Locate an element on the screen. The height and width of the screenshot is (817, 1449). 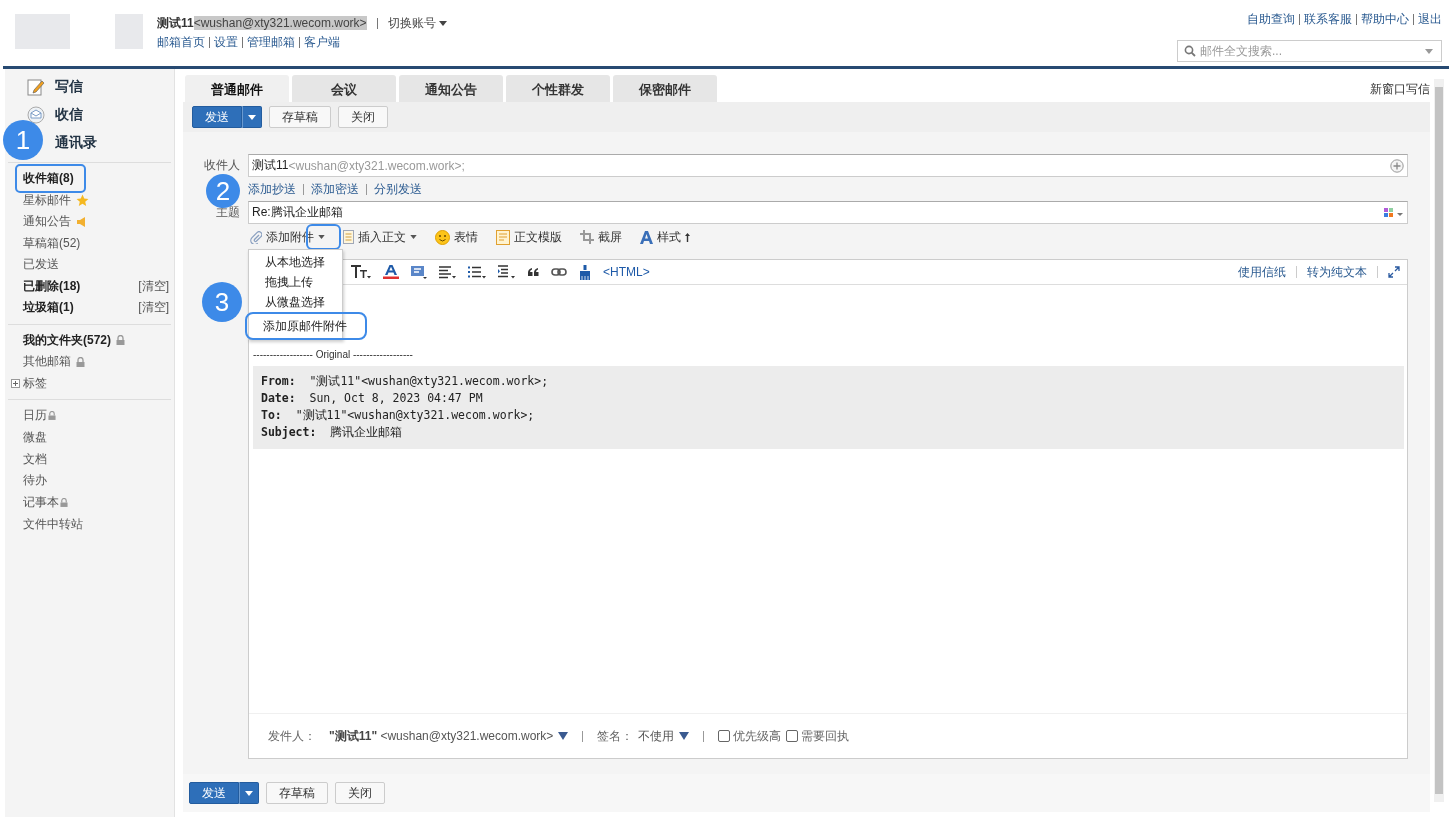
link-icon is located at coordinates (559, 272).